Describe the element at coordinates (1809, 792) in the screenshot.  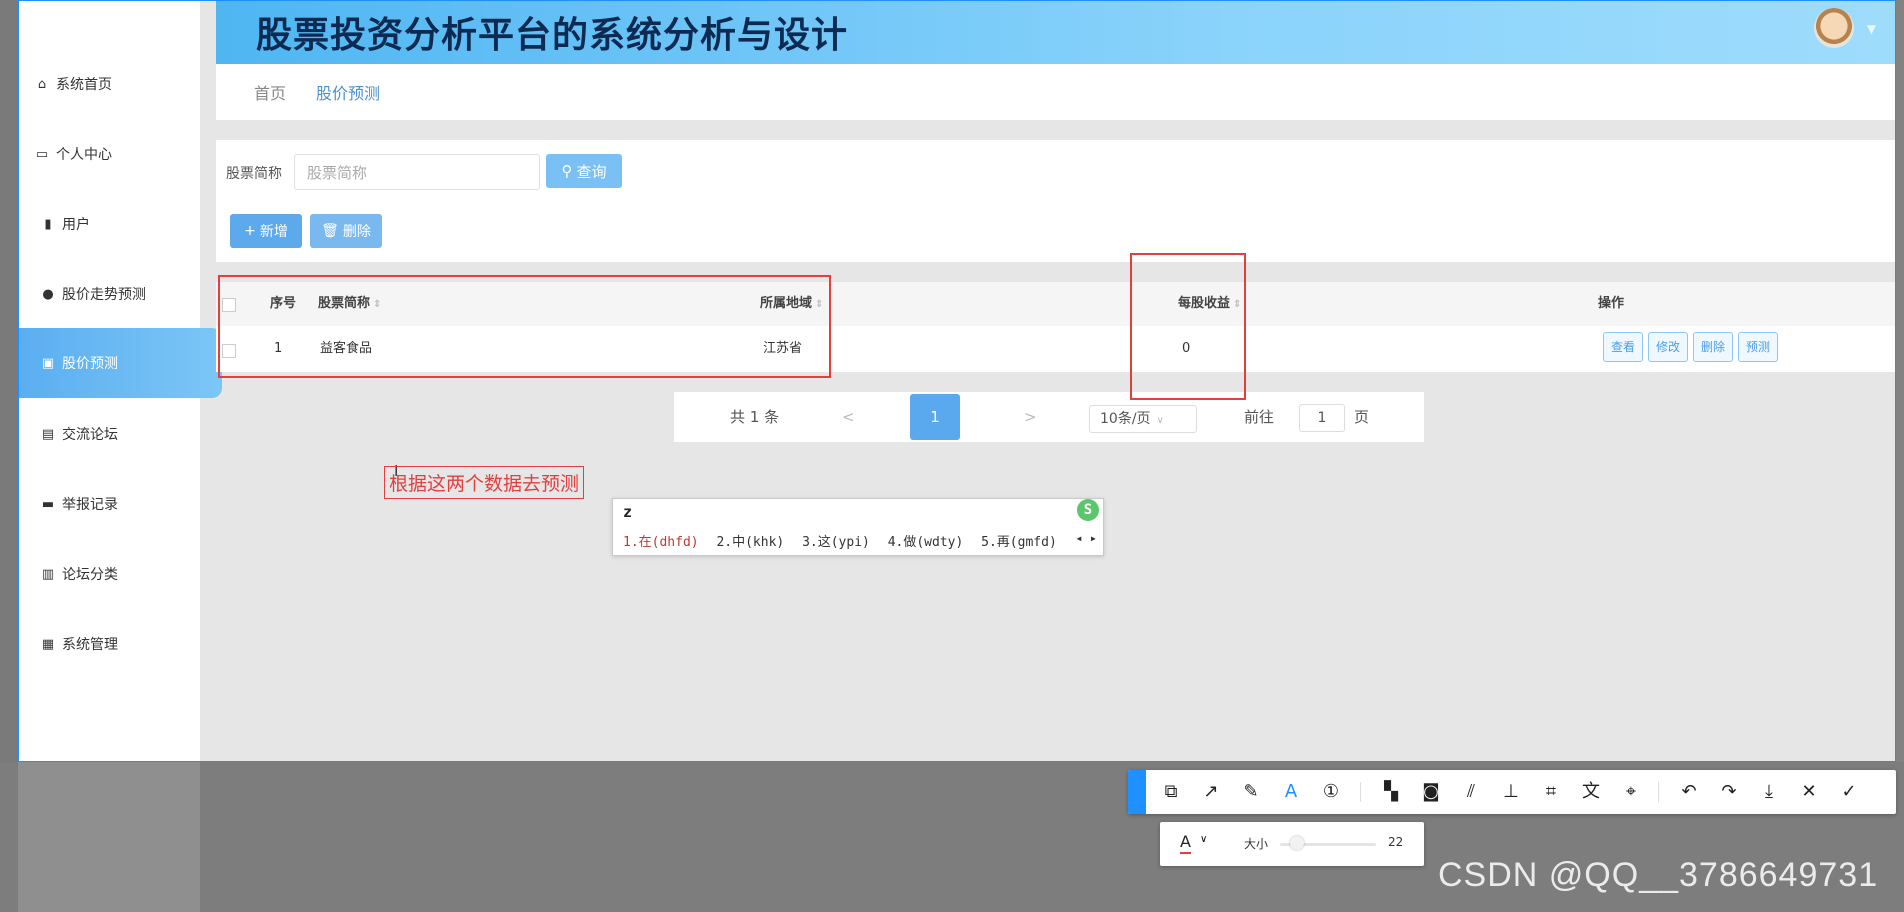
I see `close-icon: ✕` at that location.